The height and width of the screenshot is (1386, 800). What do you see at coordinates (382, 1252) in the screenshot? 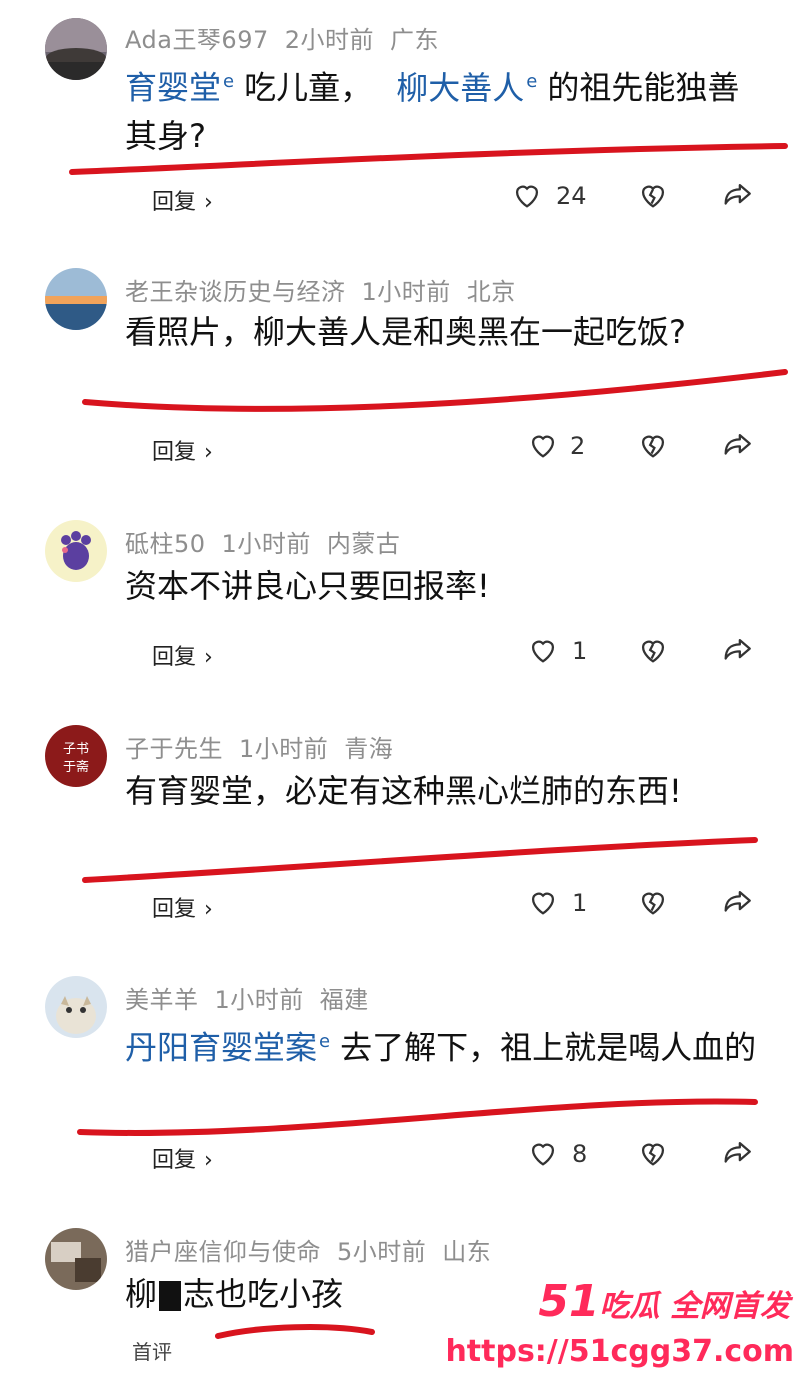
I see `timestamp: 5小时前` at bounding box center [382, 1252].